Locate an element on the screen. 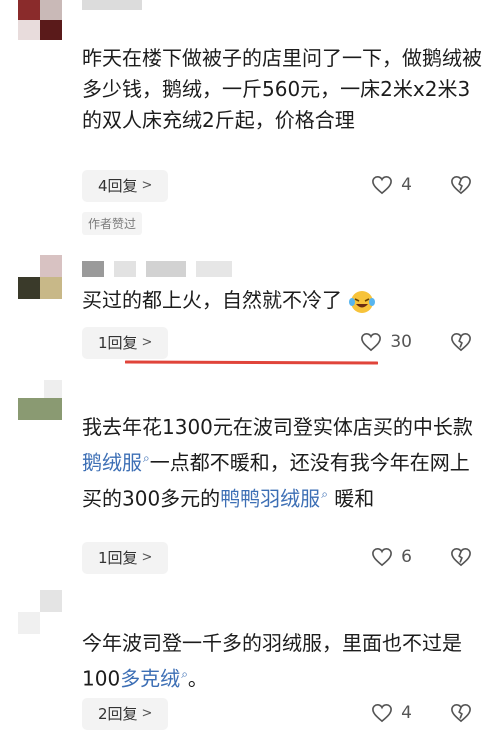  search-link: 鹅绒服 is located at coordinates (112, 463).